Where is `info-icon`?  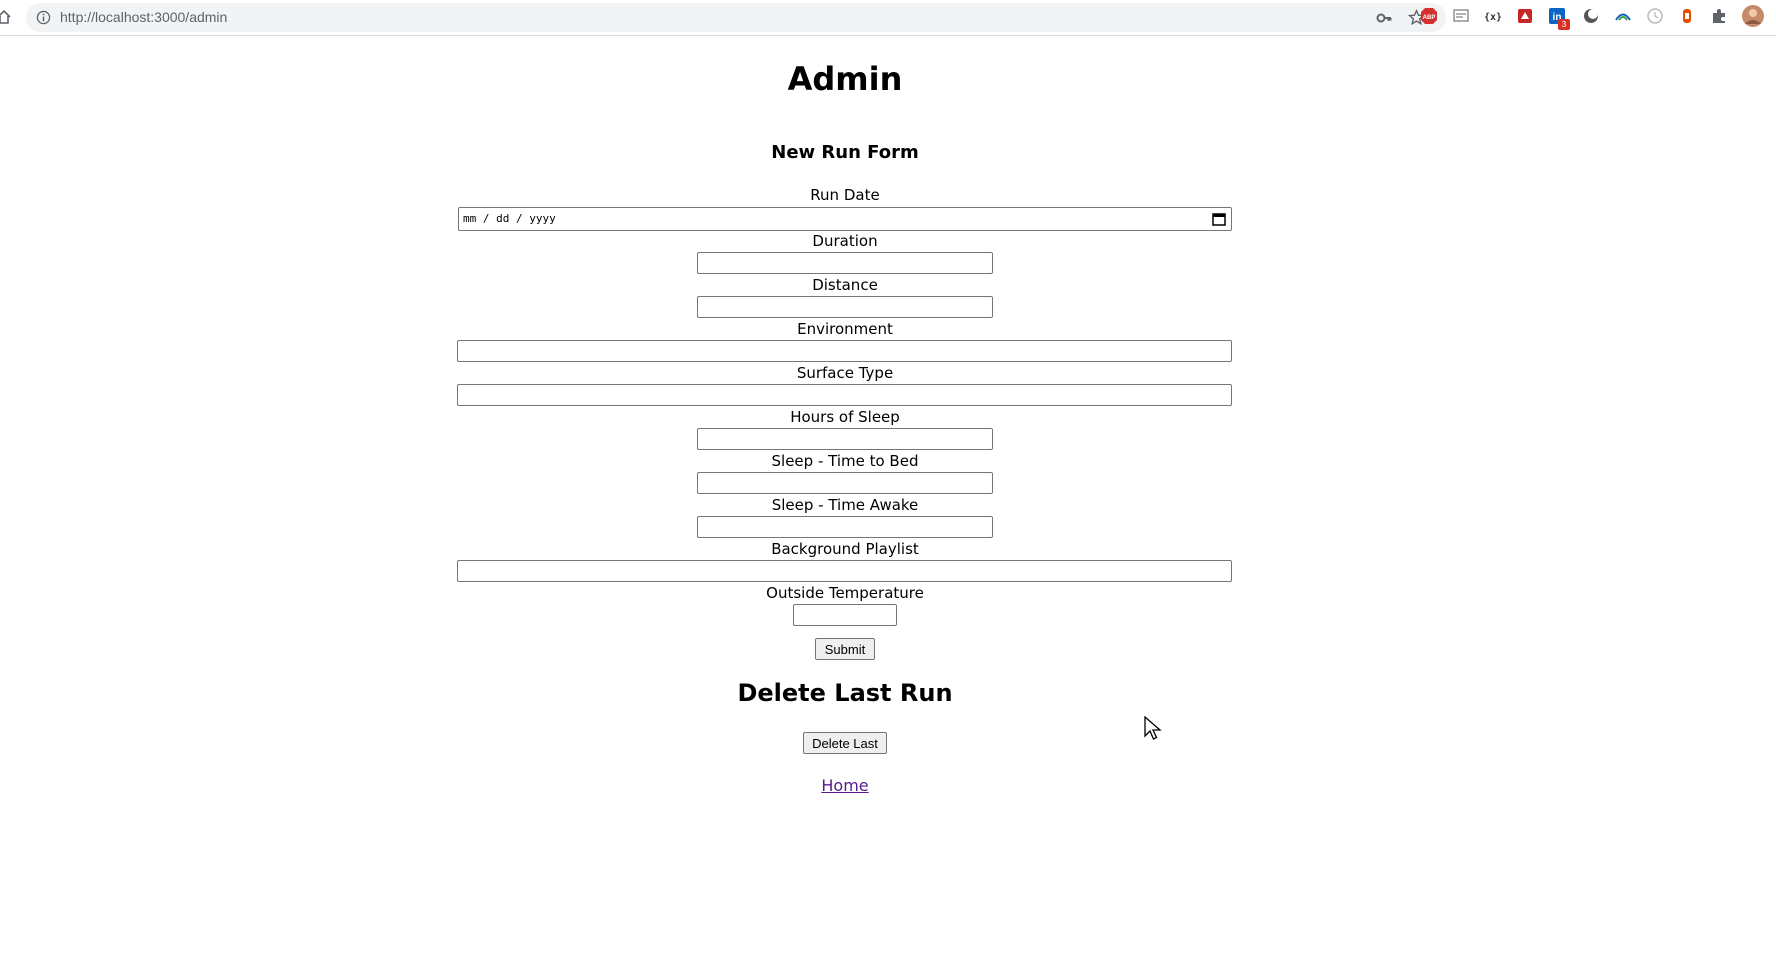 info-icon is located at coordinates (43, 17).